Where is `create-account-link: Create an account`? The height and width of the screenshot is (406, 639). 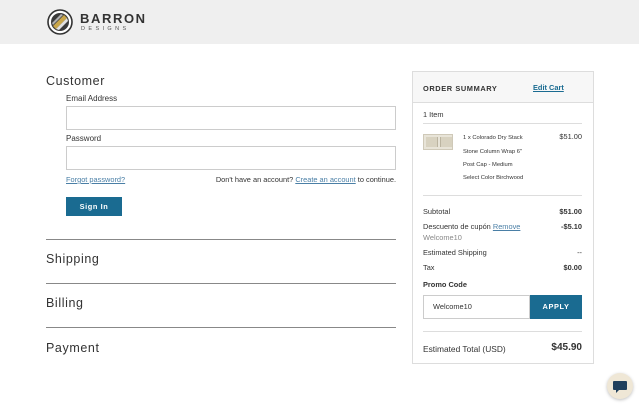
create-account-link: Create an account is located at coordinates (325, 179).